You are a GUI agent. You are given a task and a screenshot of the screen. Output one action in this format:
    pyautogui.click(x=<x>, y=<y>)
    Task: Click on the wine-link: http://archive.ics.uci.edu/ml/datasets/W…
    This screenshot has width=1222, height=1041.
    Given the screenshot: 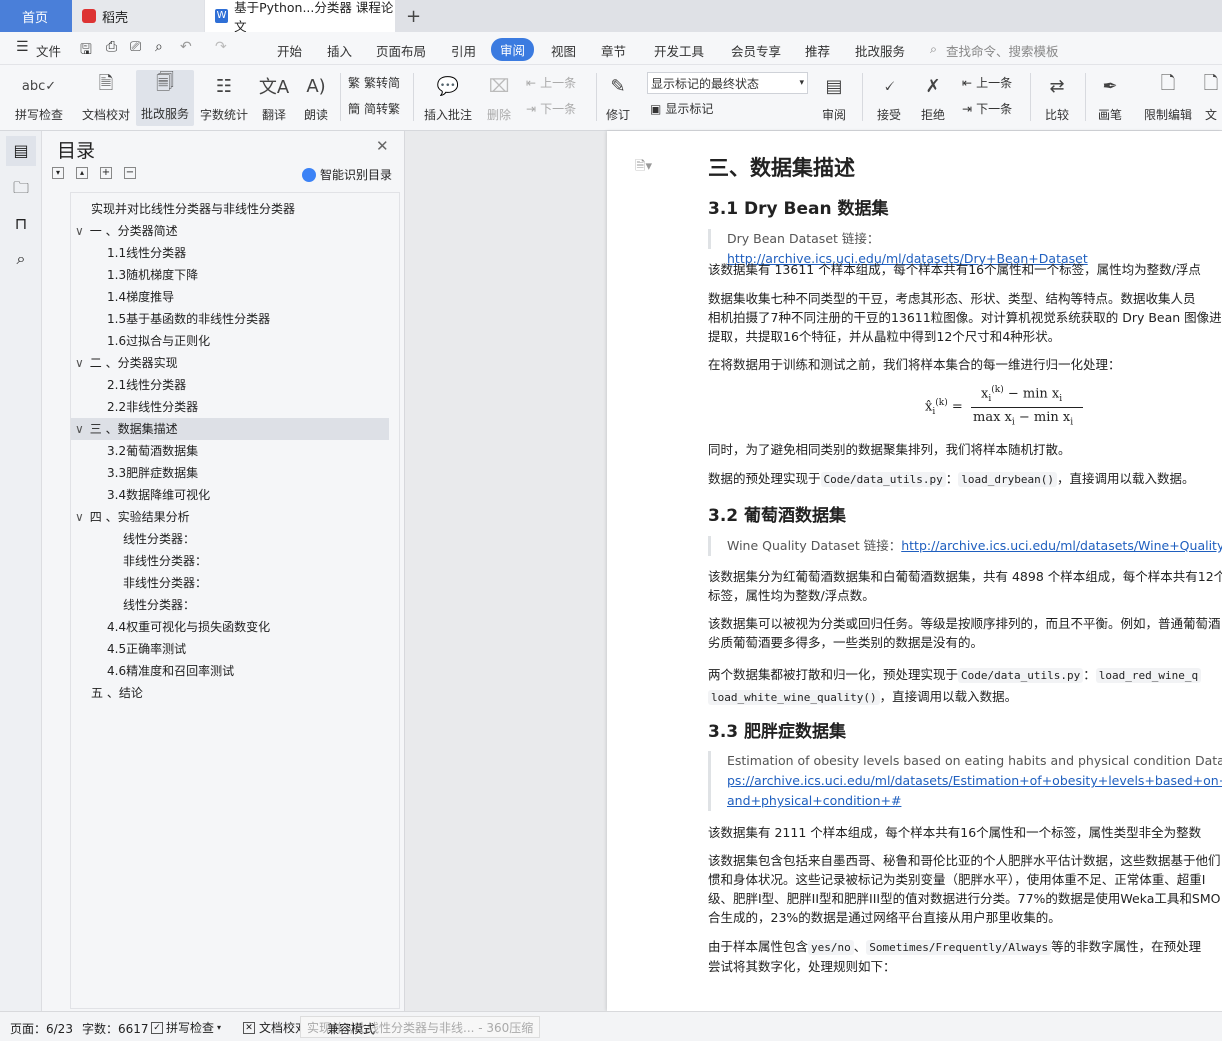 What is the action you would take?
    pyautogui.click(x=1061, y=545)
    